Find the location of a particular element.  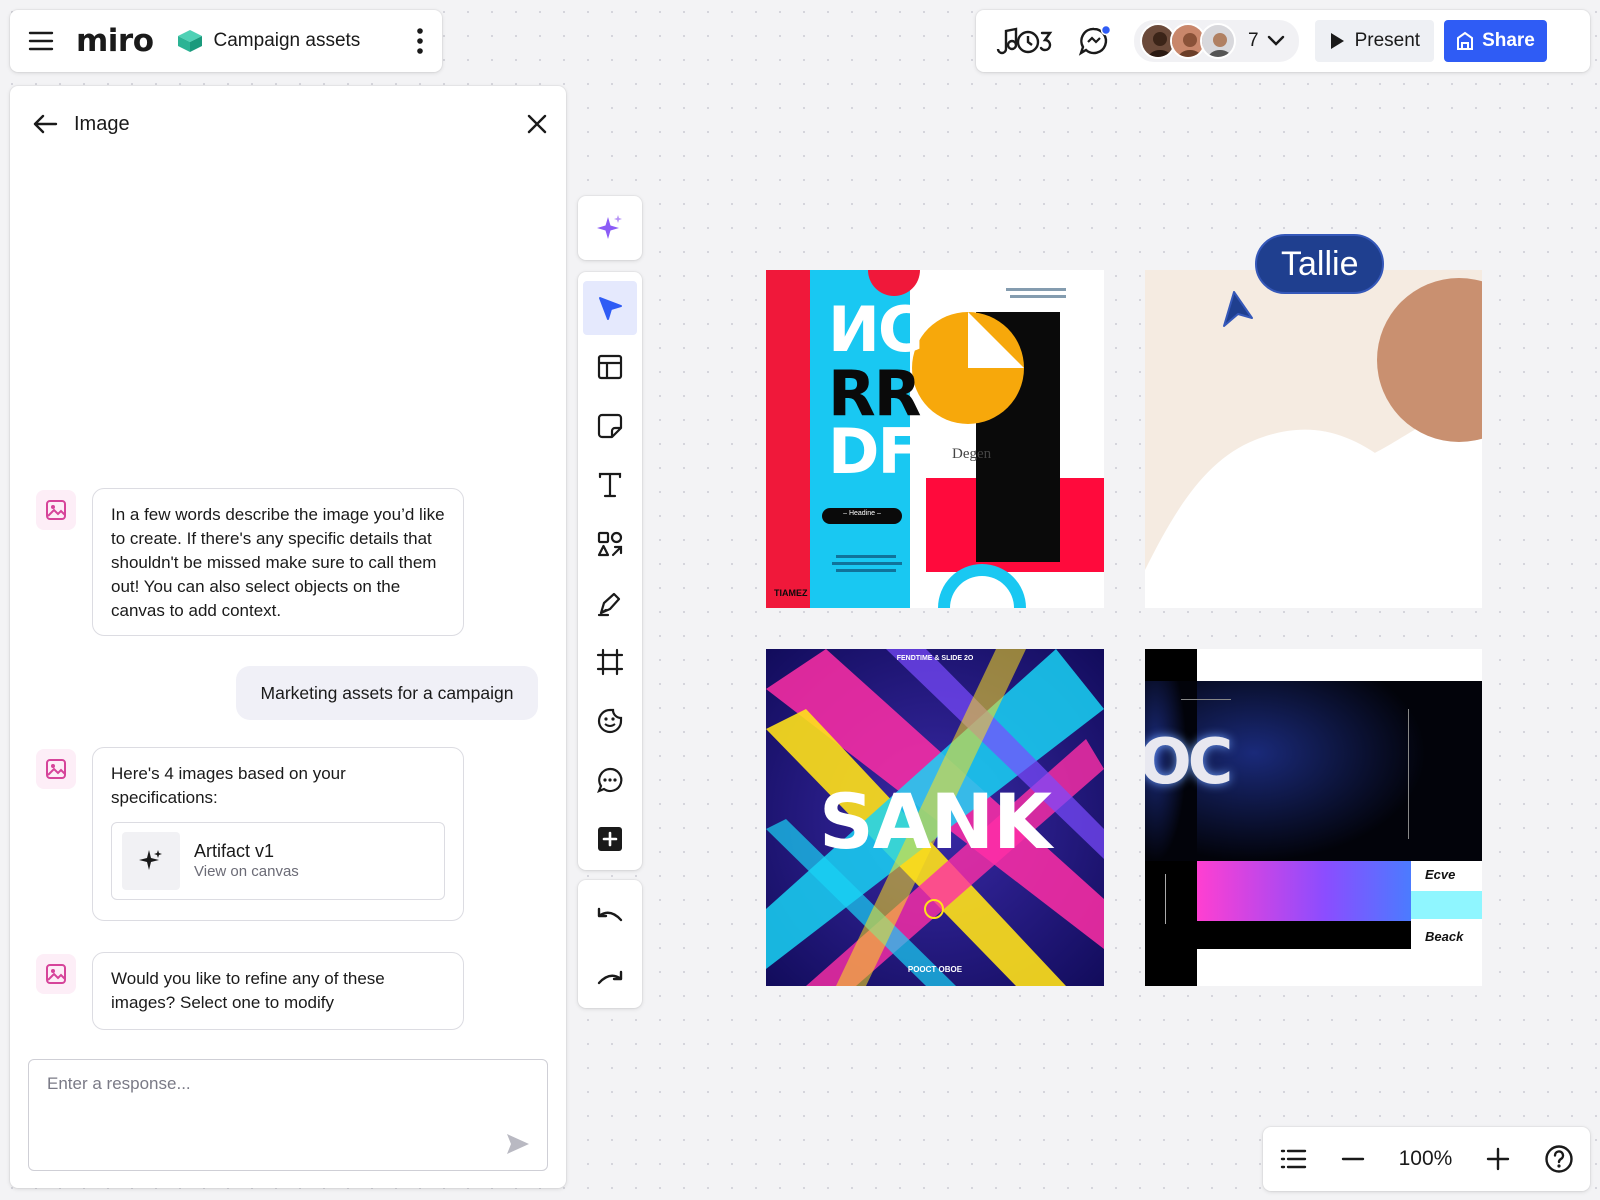

user-message-text: Marketing assets for a campaign is located at coordinates (387, 692).